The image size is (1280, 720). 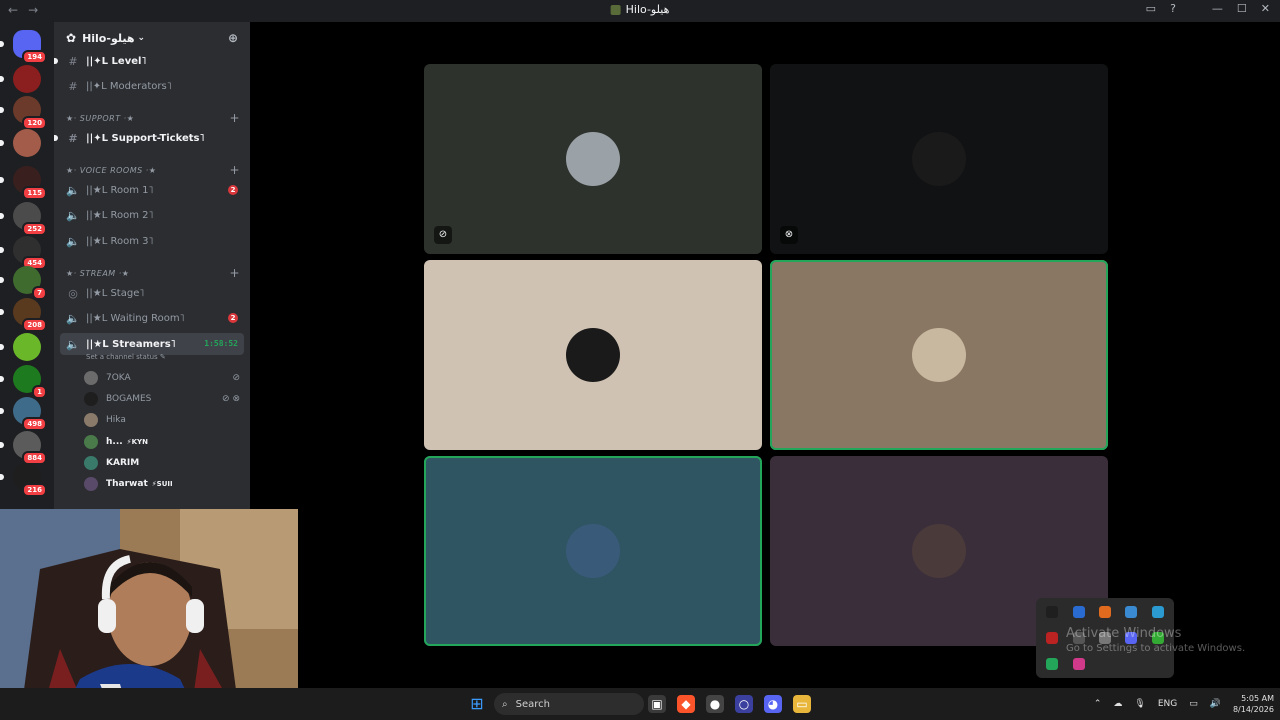 What do you see at coordinates (231, 399) in the screenshot?
I see `muted-deafened-icon: ⊘ ⊗` at bounding box center [231, 399].